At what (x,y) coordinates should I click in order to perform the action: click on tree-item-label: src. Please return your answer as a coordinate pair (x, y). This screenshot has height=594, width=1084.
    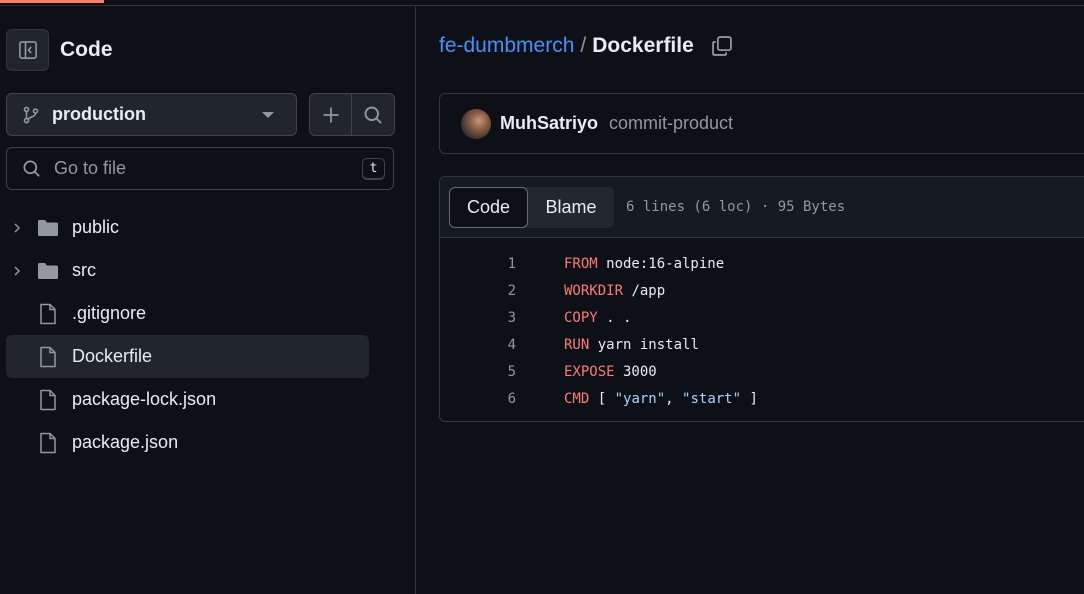
    Looking at the image, I should click on (84, 270).